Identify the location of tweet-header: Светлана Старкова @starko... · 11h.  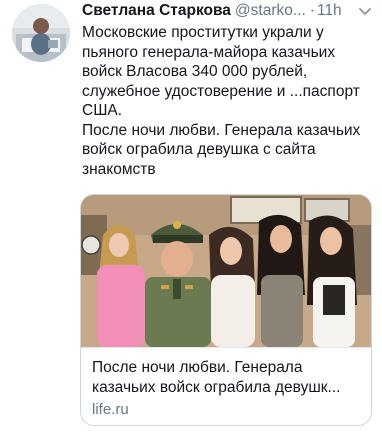
(228, 12).